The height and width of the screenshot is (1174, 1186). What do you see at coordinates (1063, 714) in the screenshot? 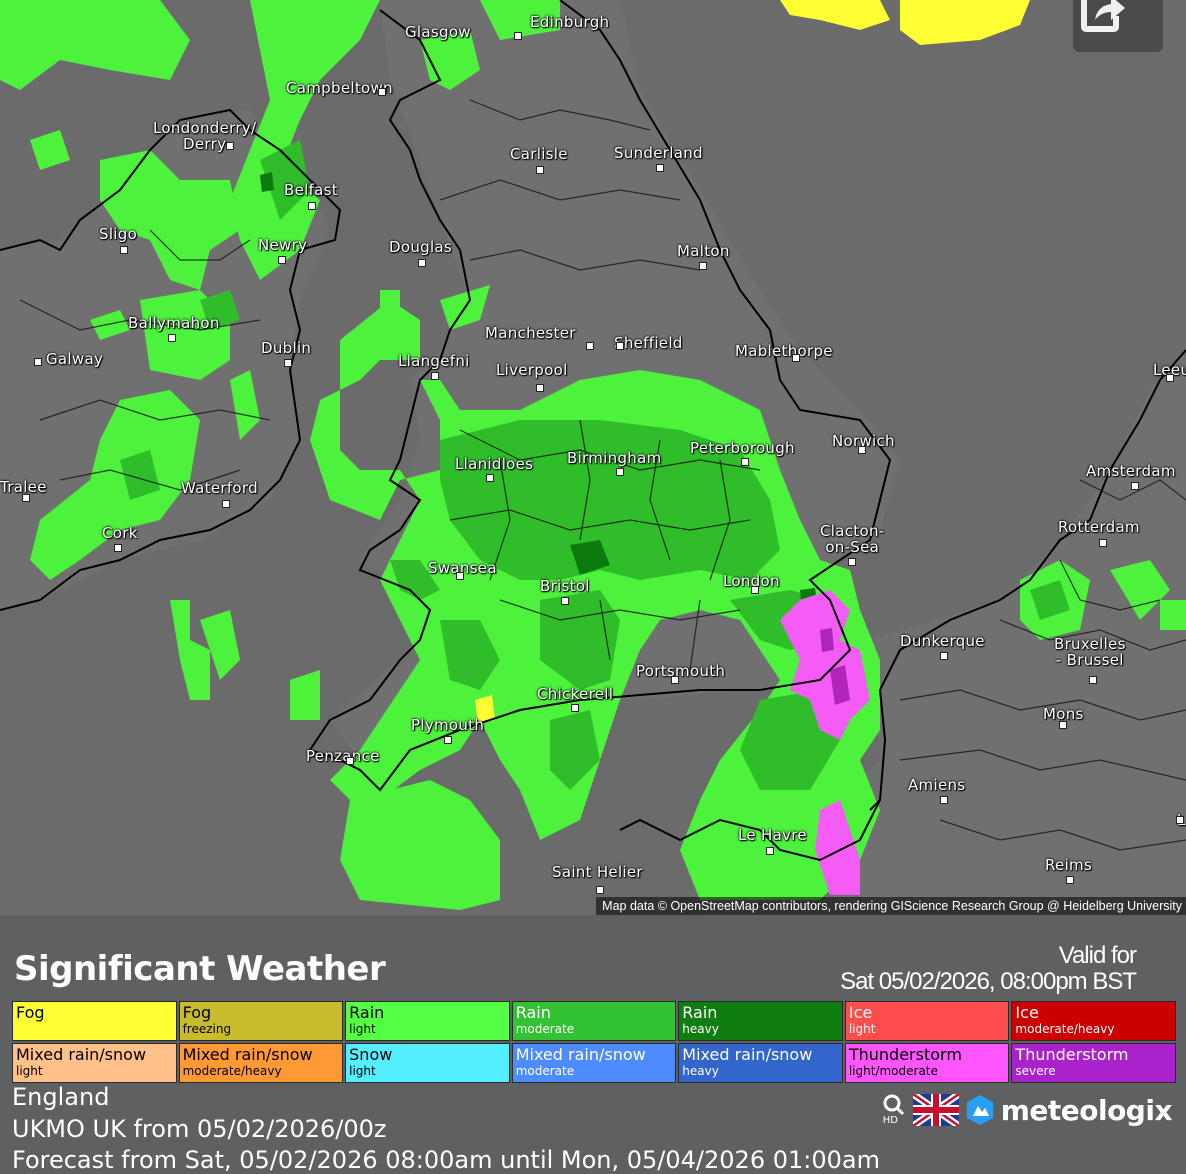
I see `city-label: Mons` at bounding box center [1063, 714].